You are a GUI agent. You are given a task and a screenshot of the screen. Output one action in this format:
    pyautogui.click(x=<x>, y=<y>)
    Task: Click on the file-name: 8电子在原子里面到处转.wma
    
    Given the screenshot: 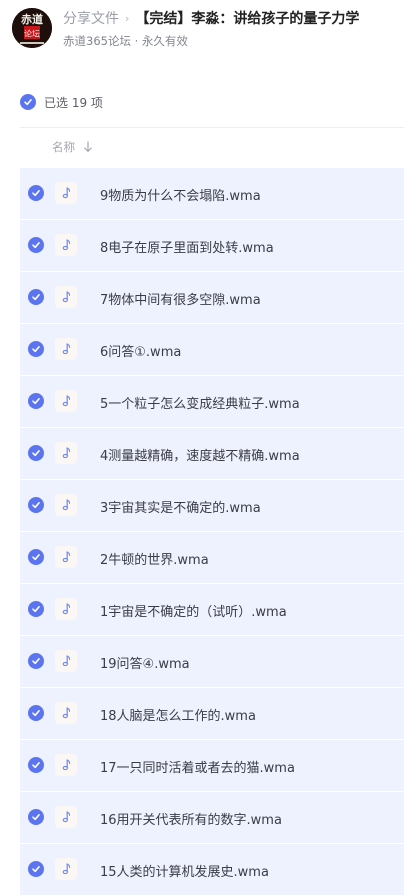 What is the action you would take?
    pyautogui.click(x=187, y=248)
    